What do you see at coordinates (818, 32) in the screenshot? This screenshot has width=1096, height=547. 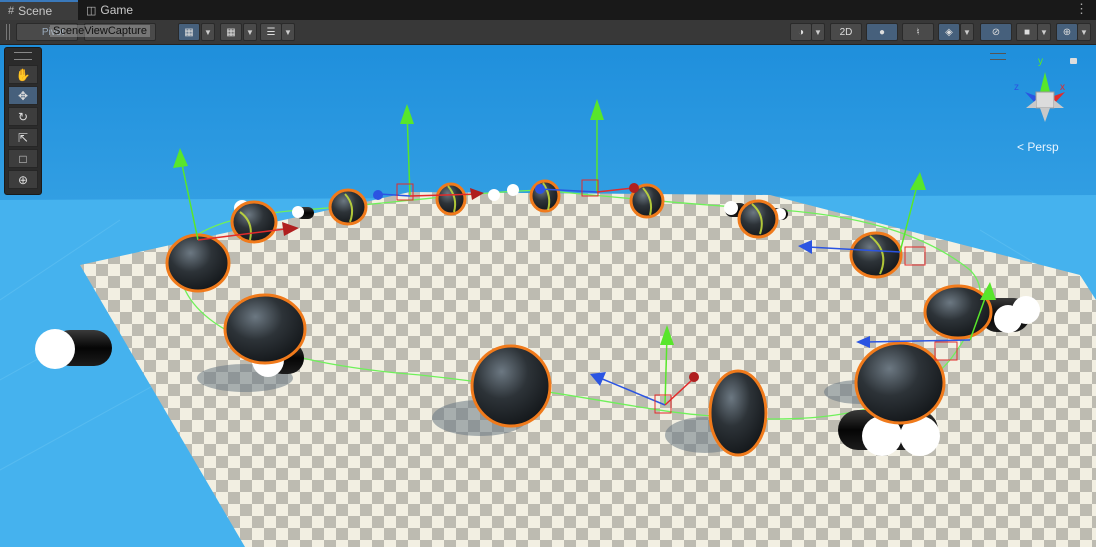 I see `draw-mode-dropdown: ▼` at bounding box center [818, 32].